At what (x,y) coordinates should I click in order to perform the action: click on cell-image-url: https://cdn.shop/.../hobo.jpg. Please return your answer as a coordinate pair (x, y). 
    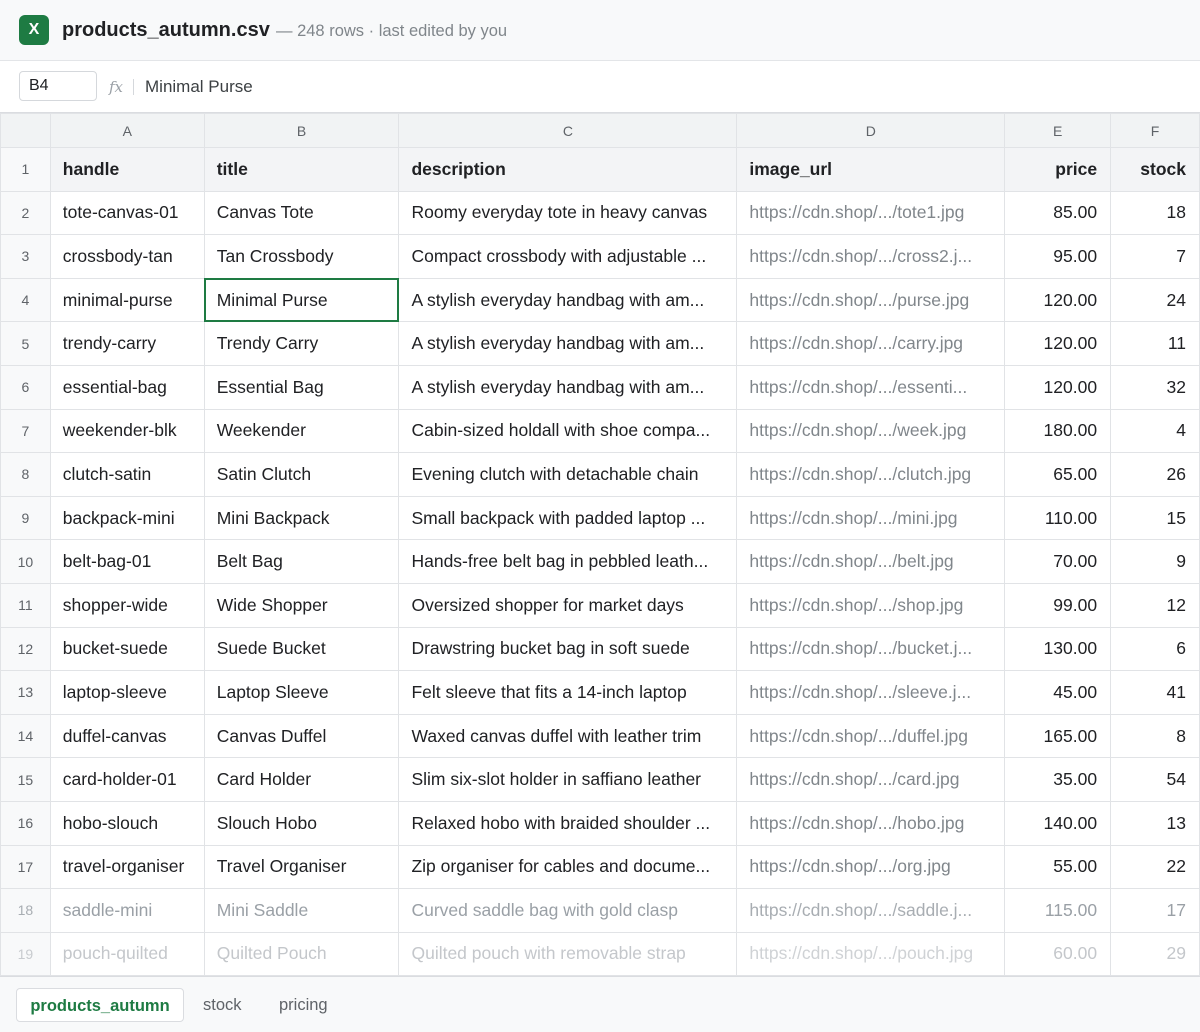
    Looking at the image, I should click on (871, 823).